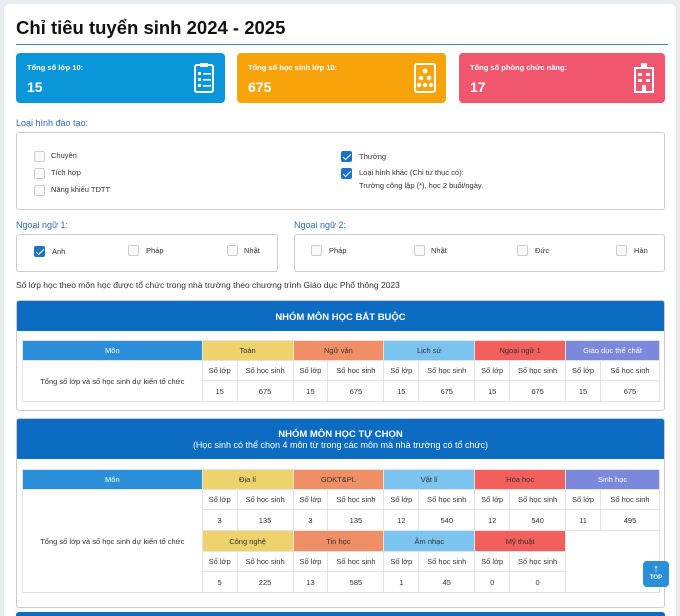 The width and height of the screenshot is (680, 616). I want to click on checkbox-label: Đức, so click(542, 250).